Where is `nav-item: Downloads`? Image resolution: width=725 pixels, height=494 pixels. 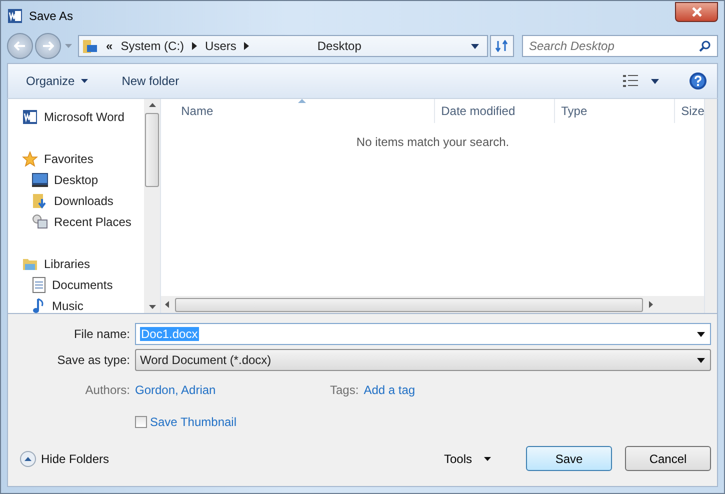
nav-item: Downloads is located at coordinates (83, 200).